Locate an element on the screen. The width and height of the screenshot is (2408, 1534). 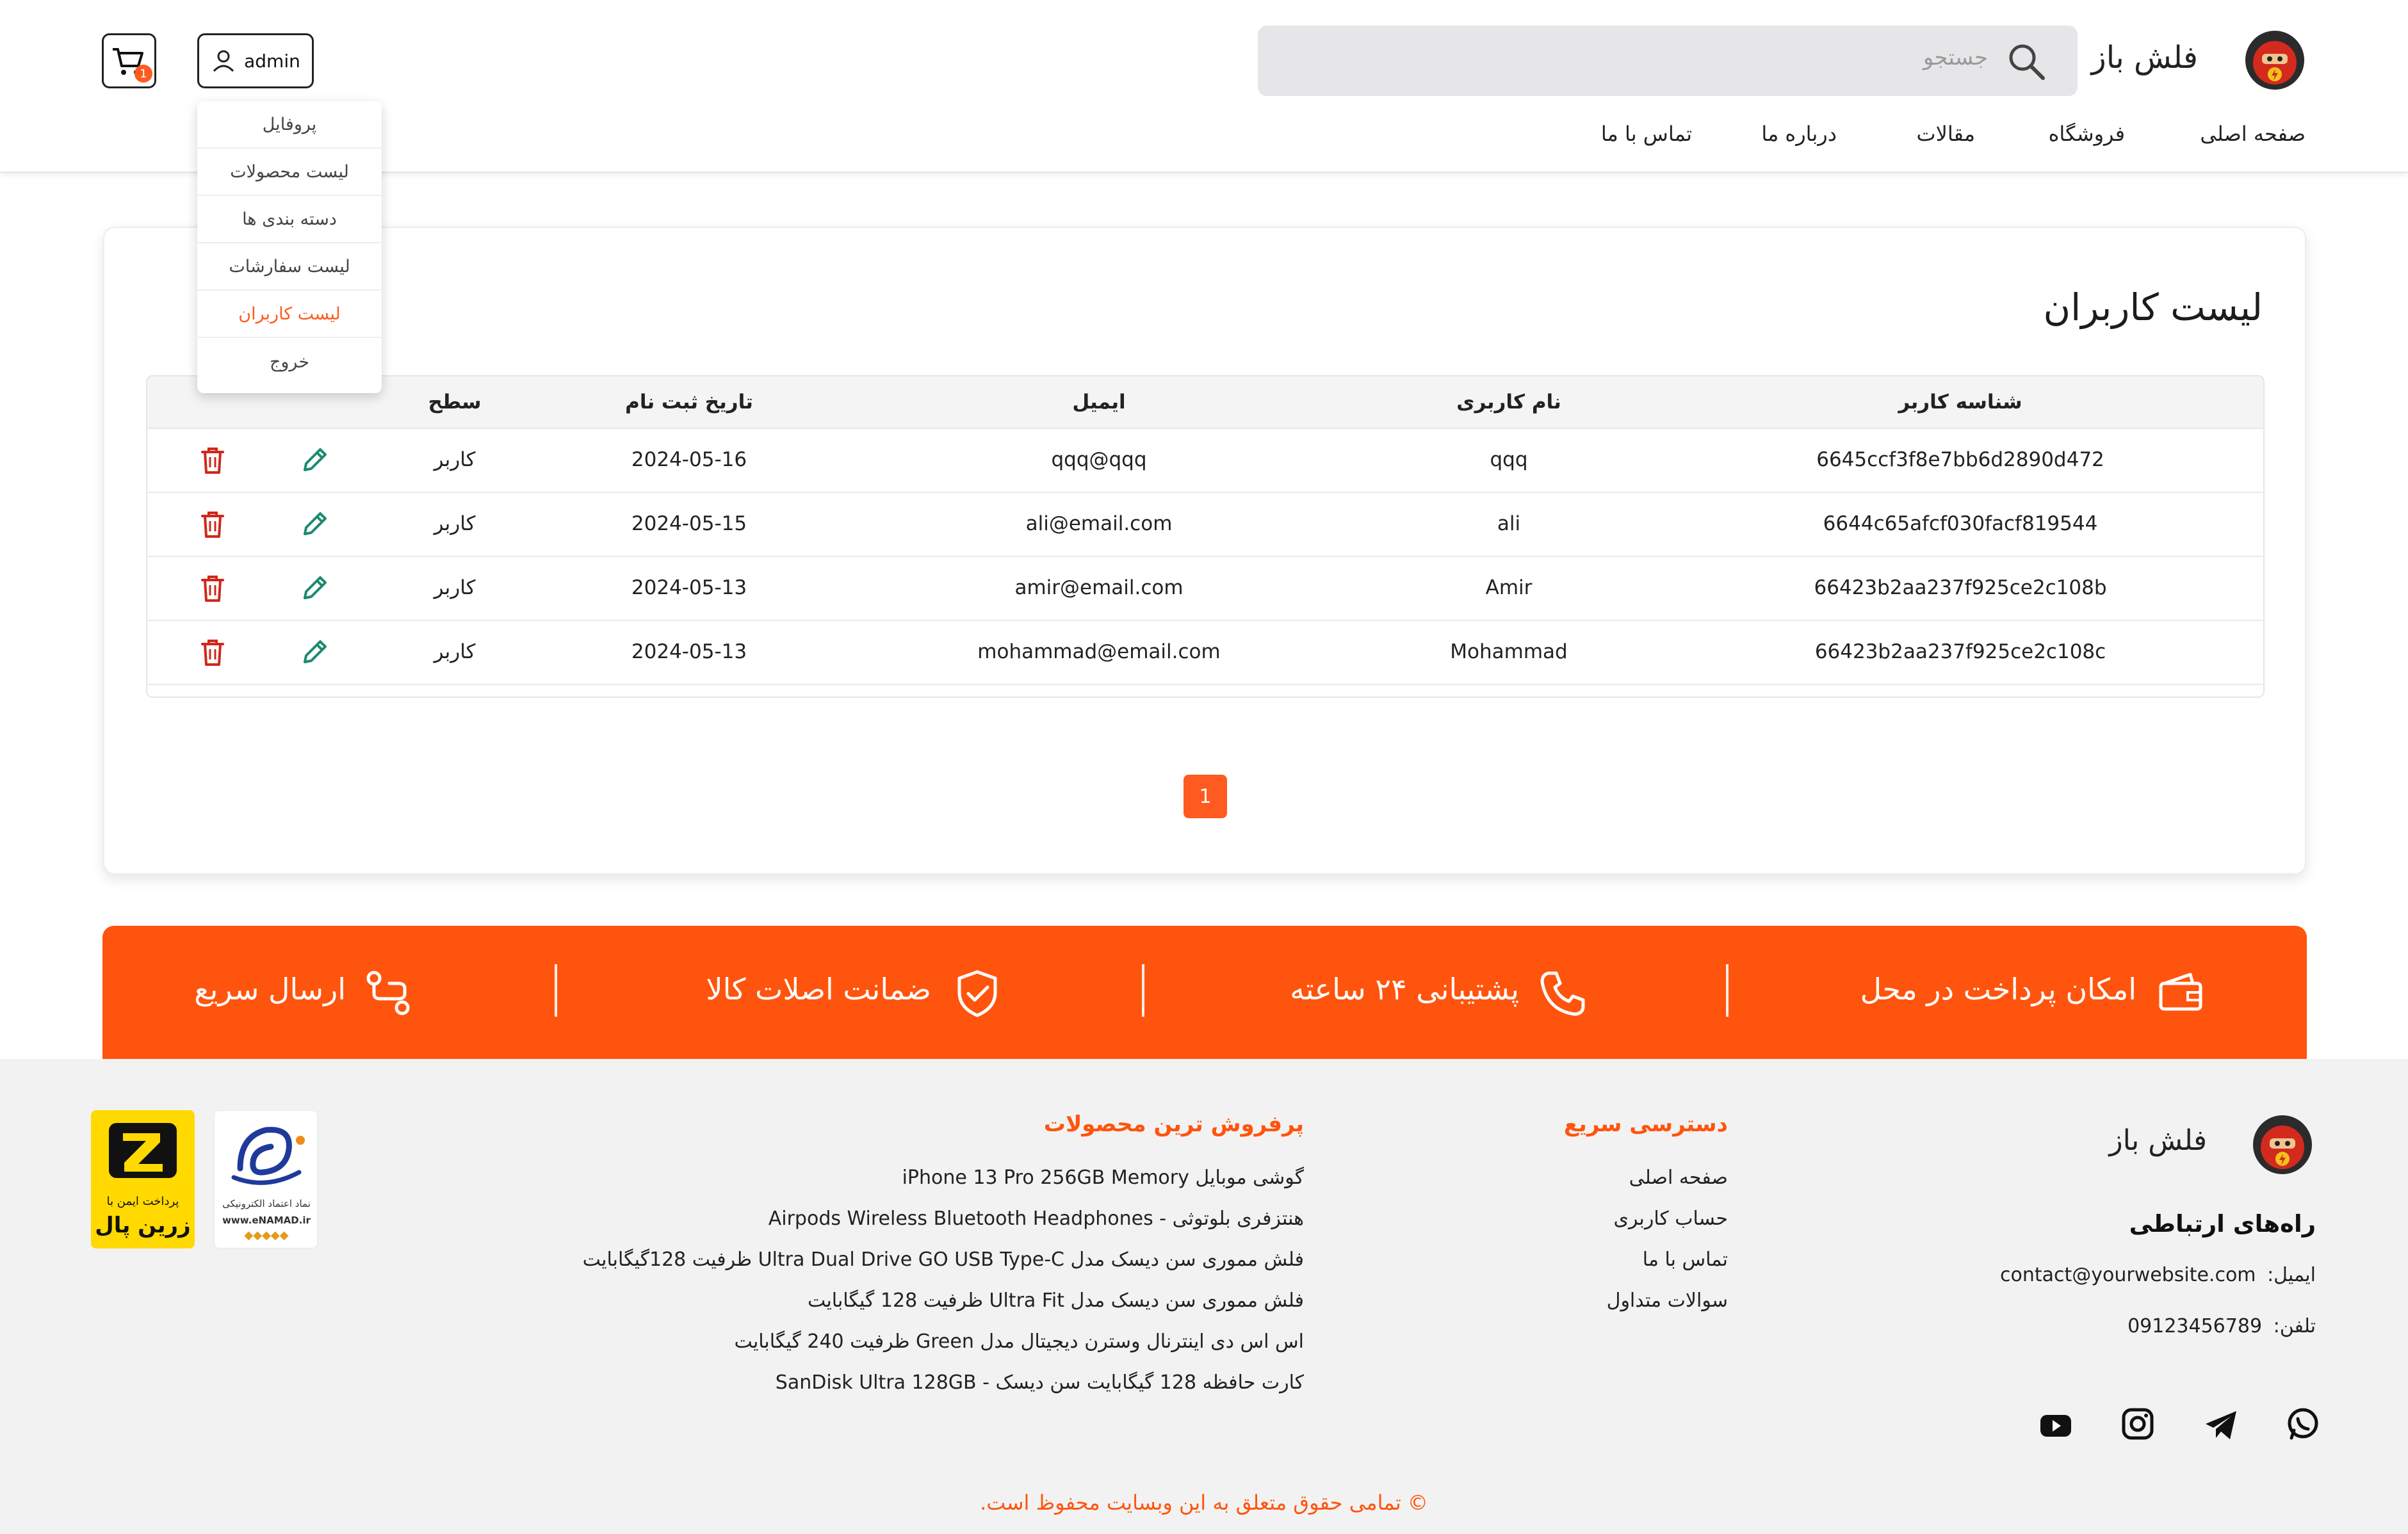
enamad-stars: ◆◆◆◆◆ is located at coordinates (266, 1235).